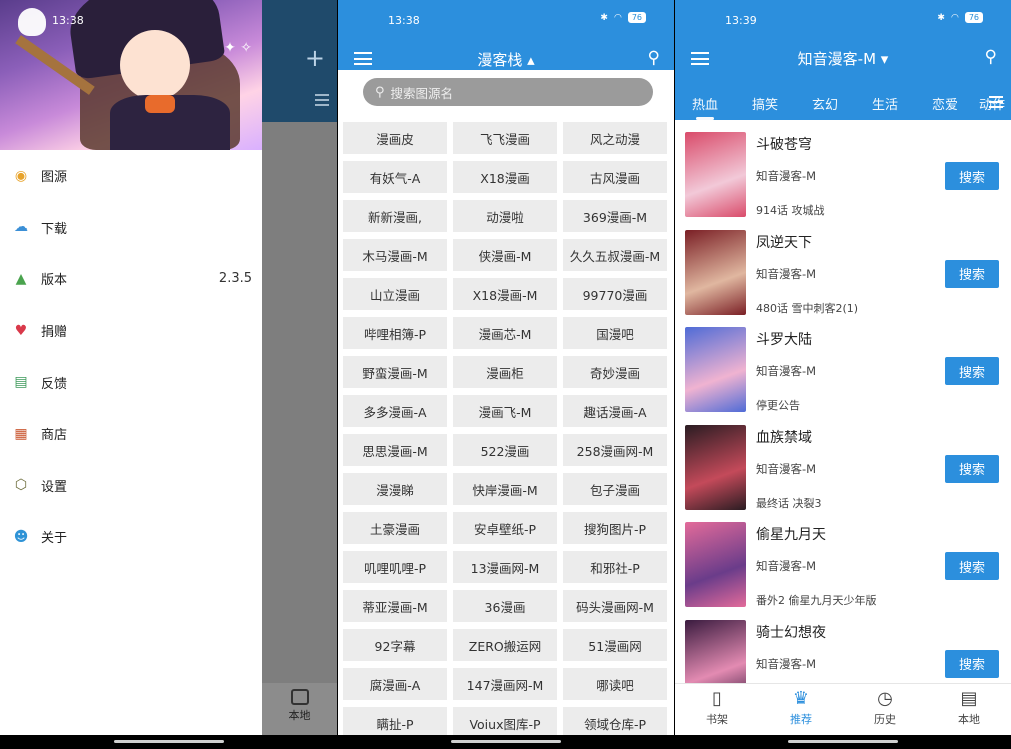  What do you see at coordinates (945, 104) in the screenshot?
I see `tab-lianai: 恋爱` at bounding box center [945, 104].